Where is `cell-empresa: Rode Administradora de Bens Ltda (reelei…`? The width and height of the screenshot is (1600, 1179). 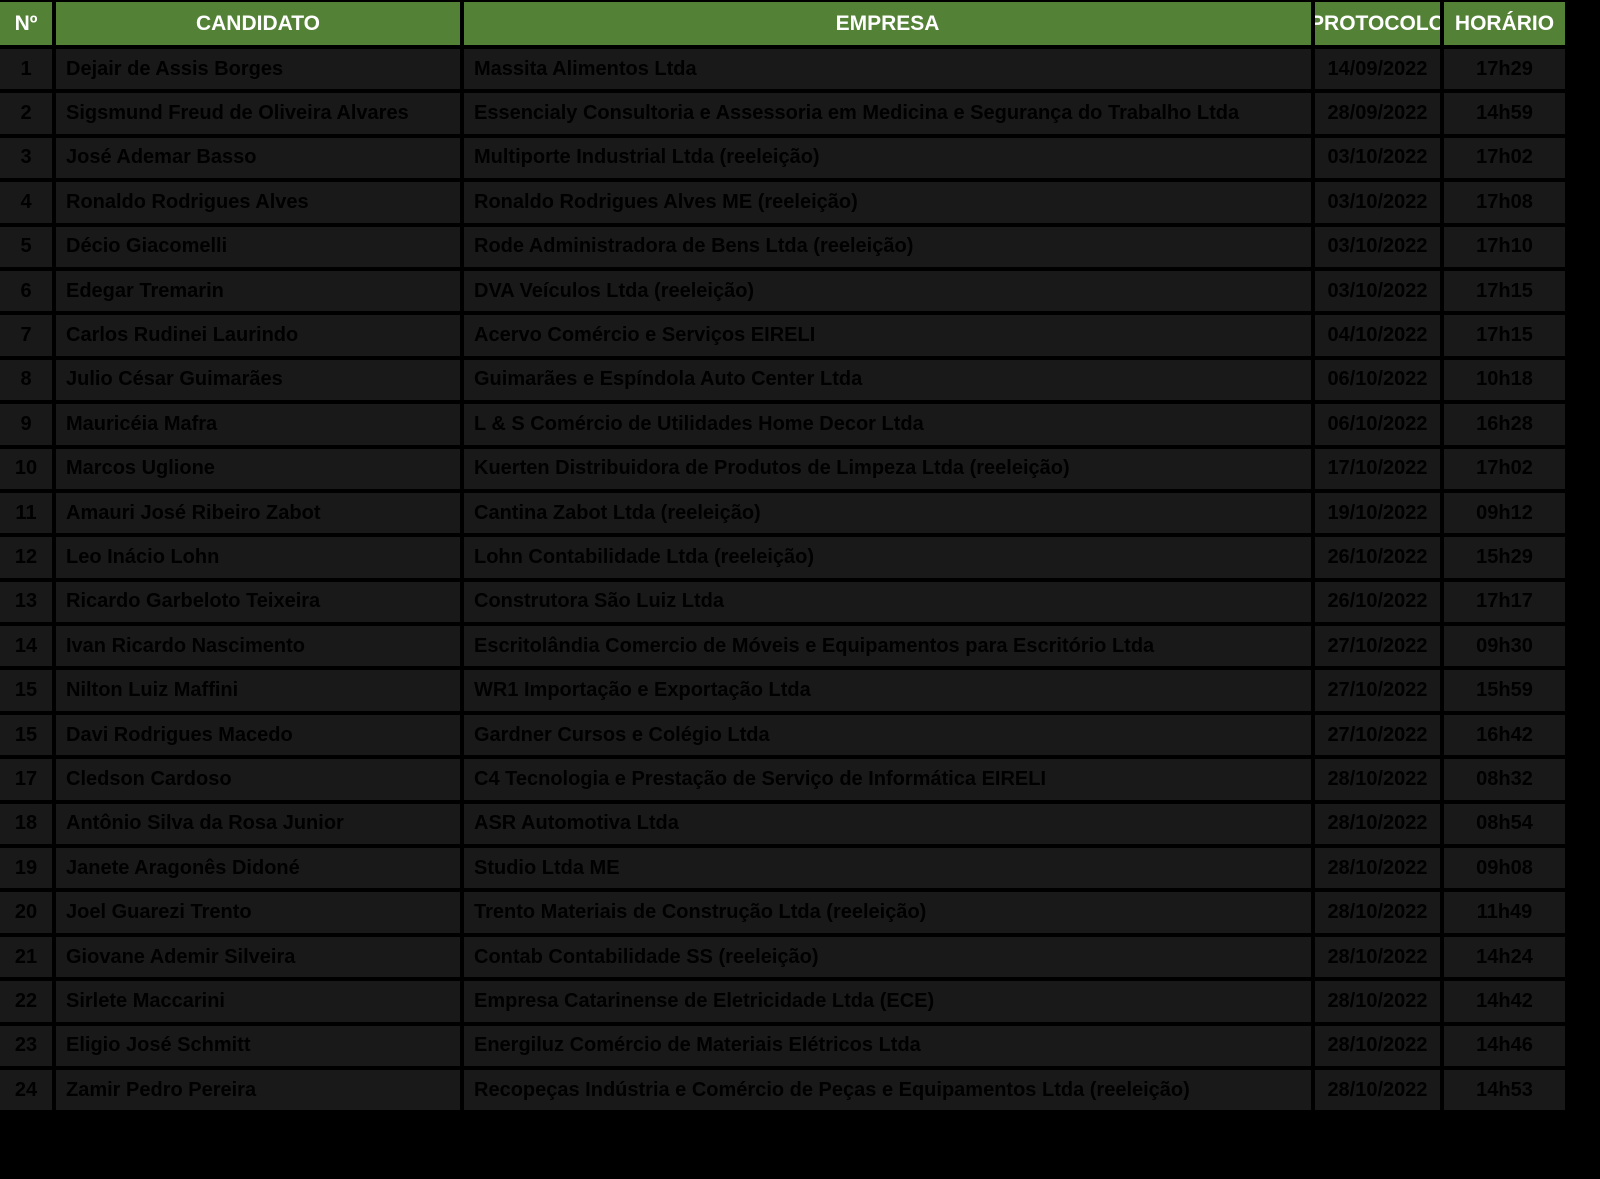 cell-empresa: Rode Administradora de Bens Ltda (reelei… is located at coordinates (887, 246).